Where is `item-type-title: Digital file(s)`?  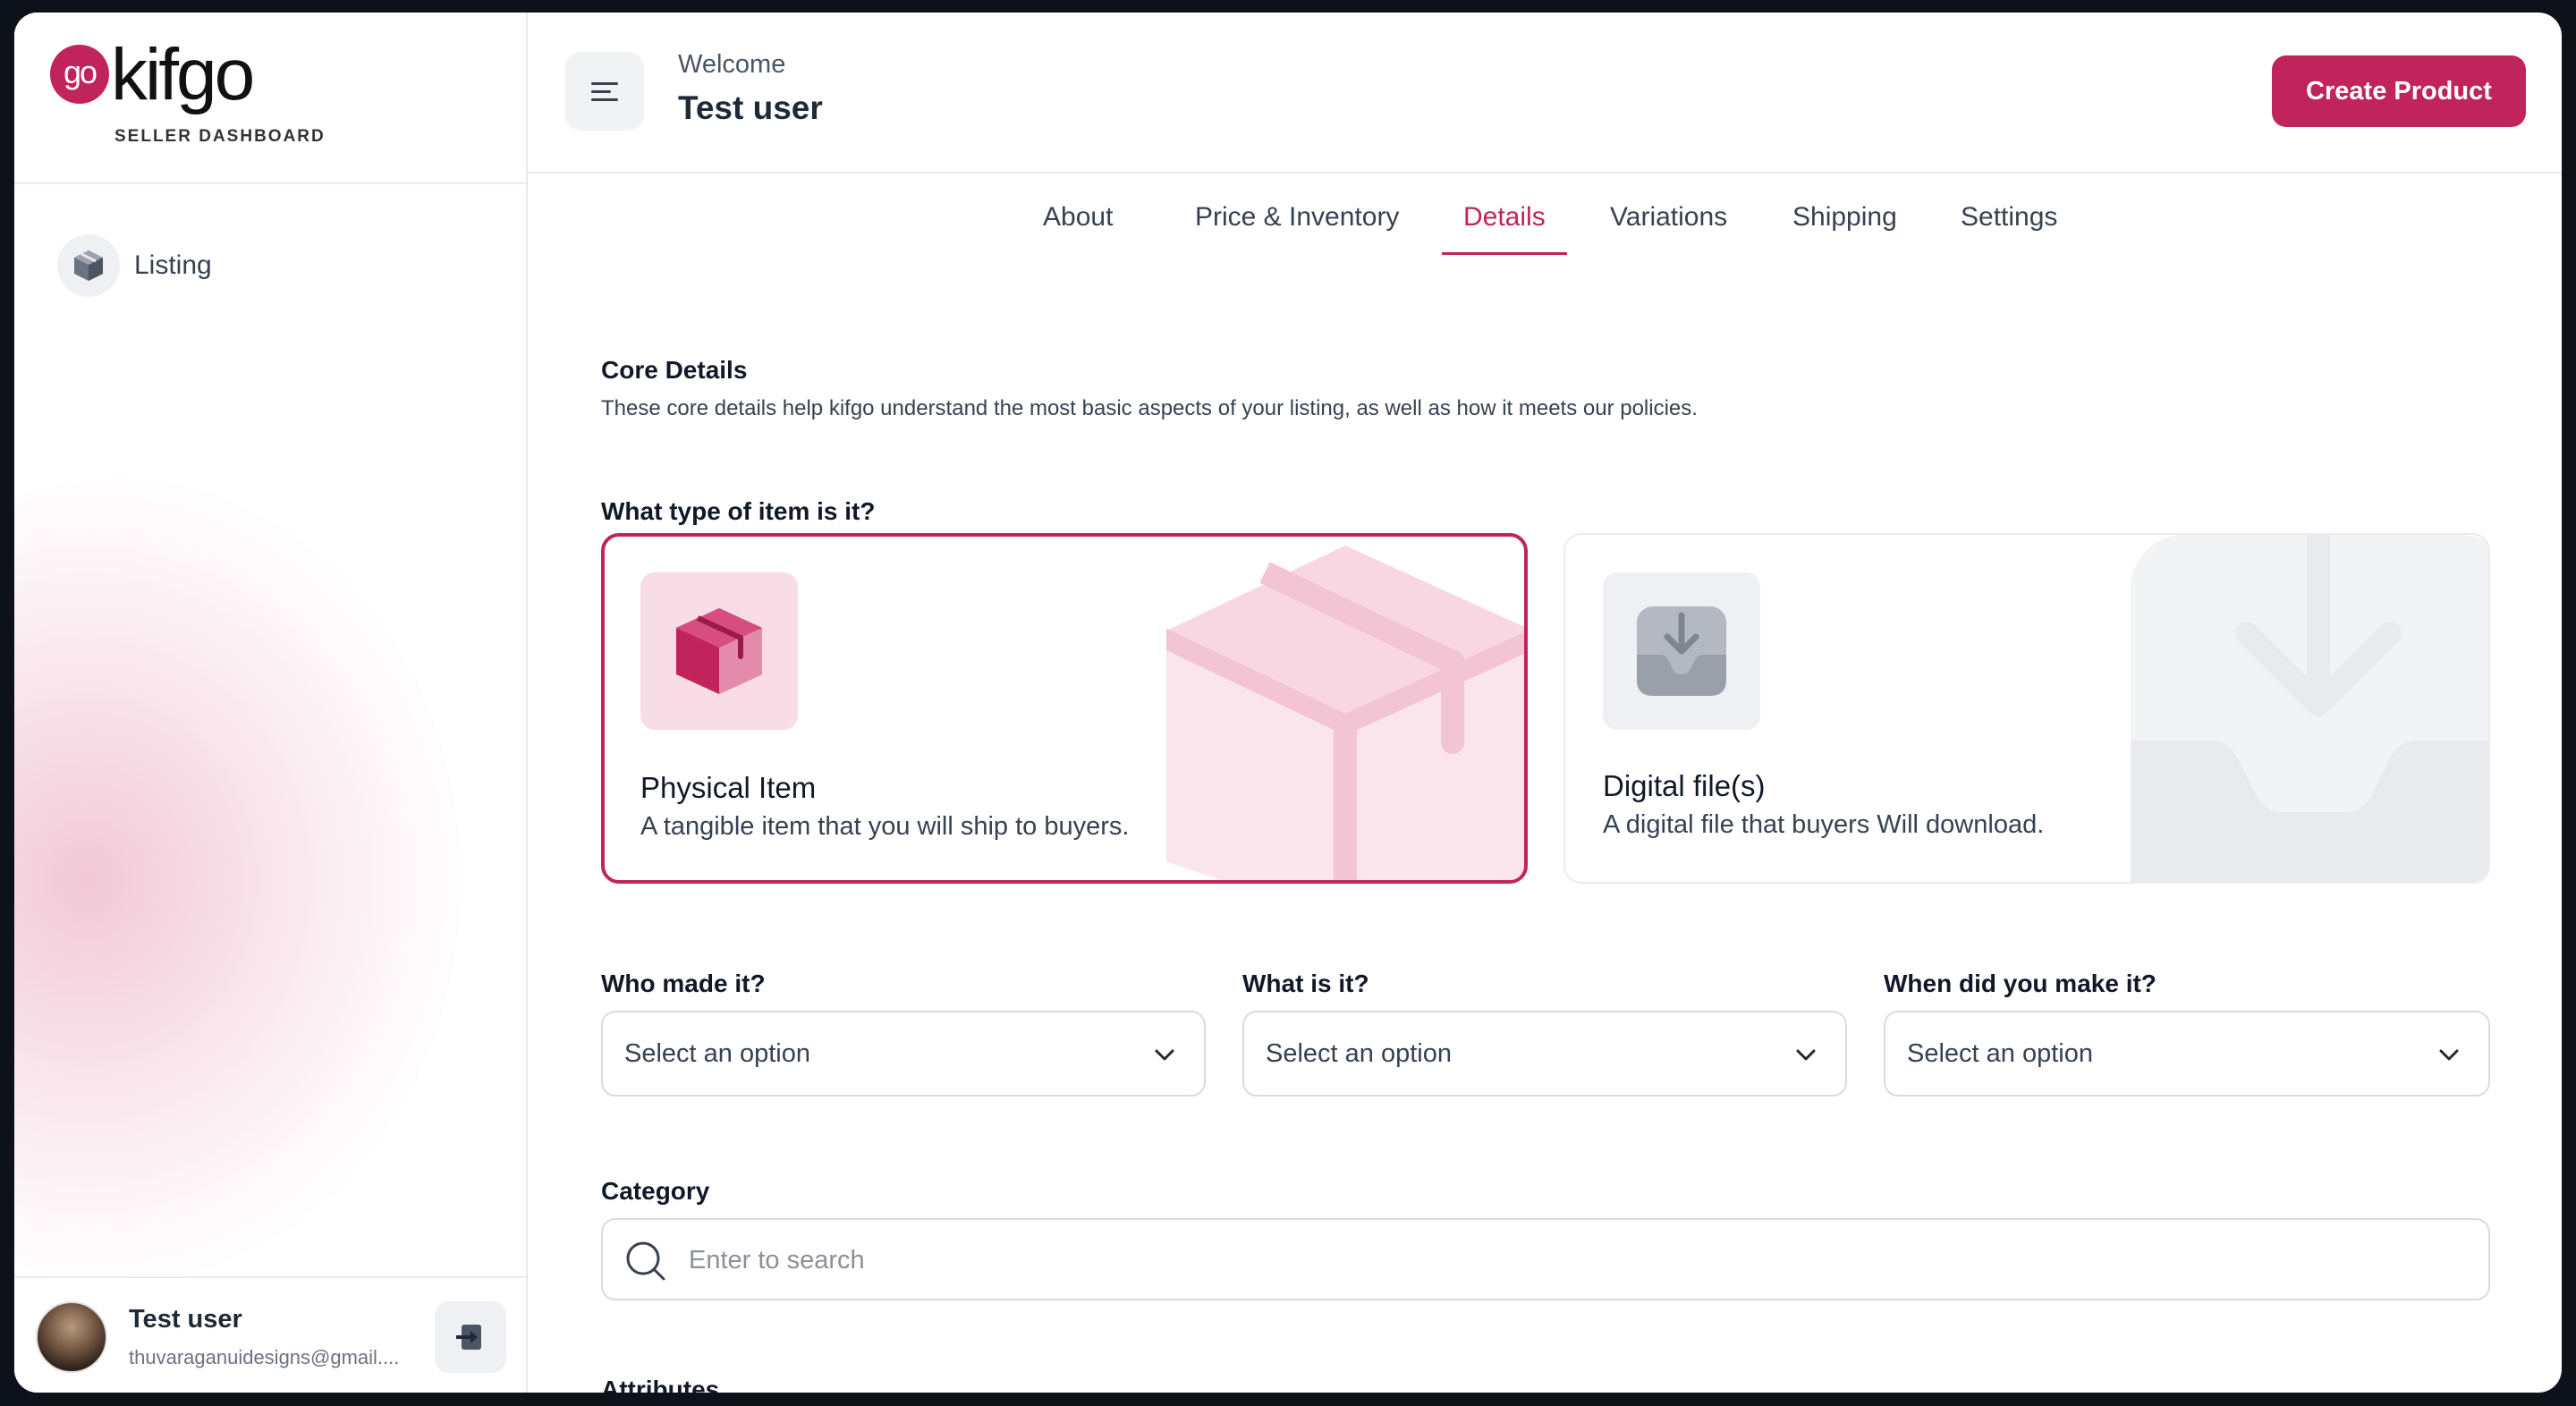
item-type-title: Digital file(s) is located at coordinates (1684, 785).